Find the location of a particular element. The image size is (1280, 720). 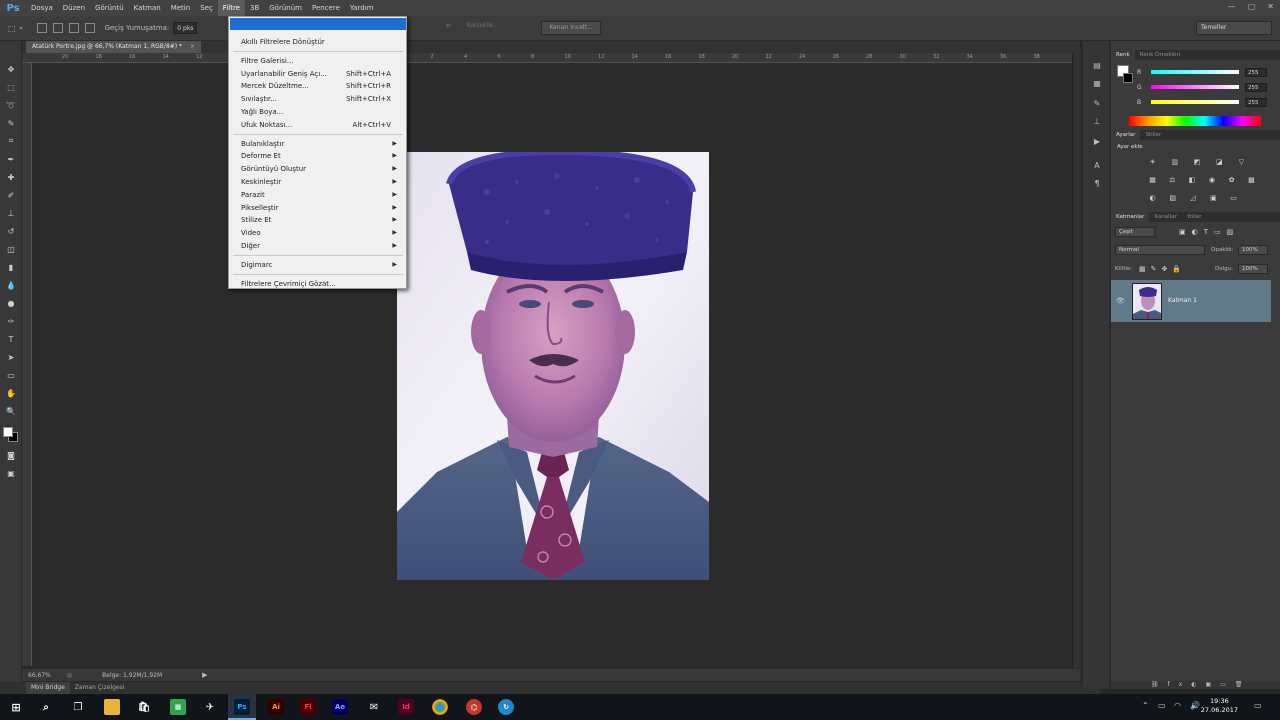

tab-swatches: Renk Örnekleri is located at coordinates (1160, 55).